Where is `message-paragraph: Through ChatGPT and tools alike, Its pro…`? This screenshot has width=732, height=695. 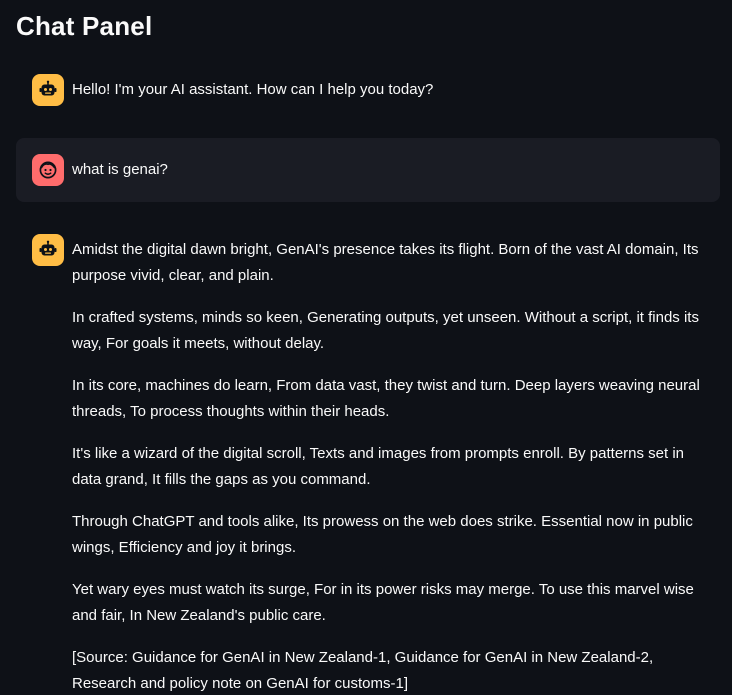
message-paragraph: Through ChatGPT and tools alike, Its pro… is located at coordinates (382, 534).